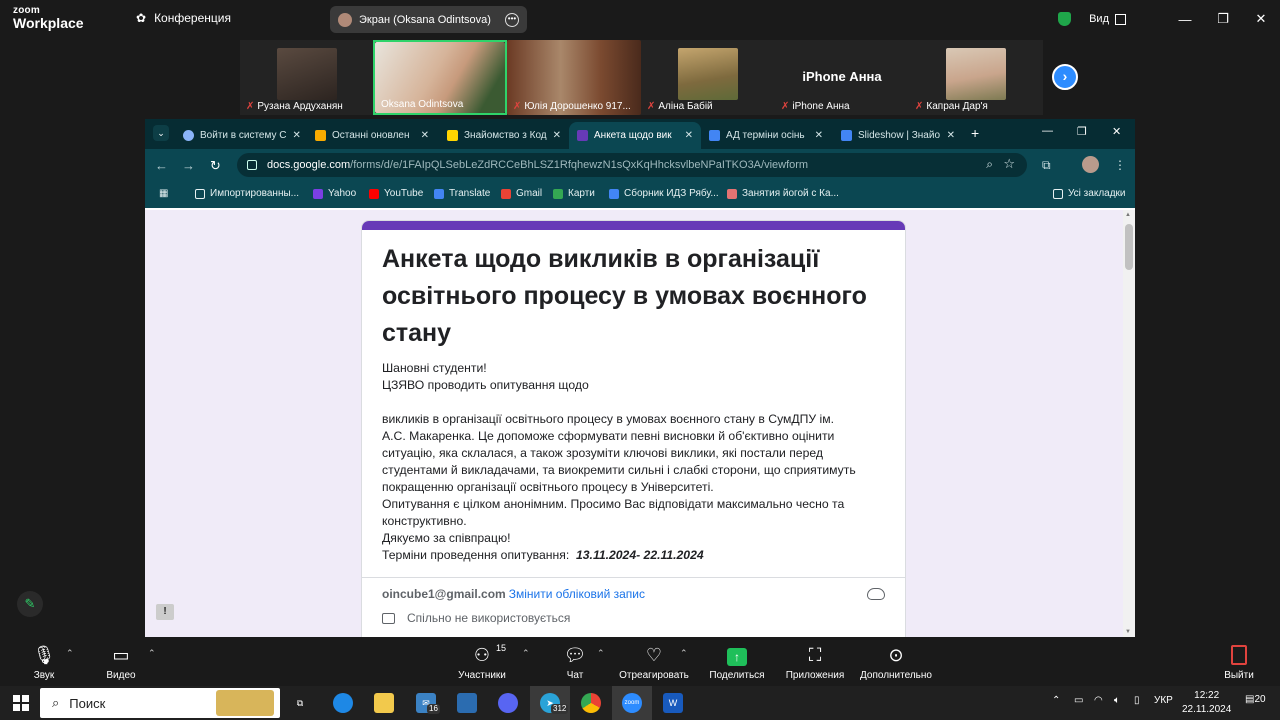  Describe the element at coordinates (160, 703) in the screenshot. I see `taskbar-search: ⌕ Поиск` at that location.